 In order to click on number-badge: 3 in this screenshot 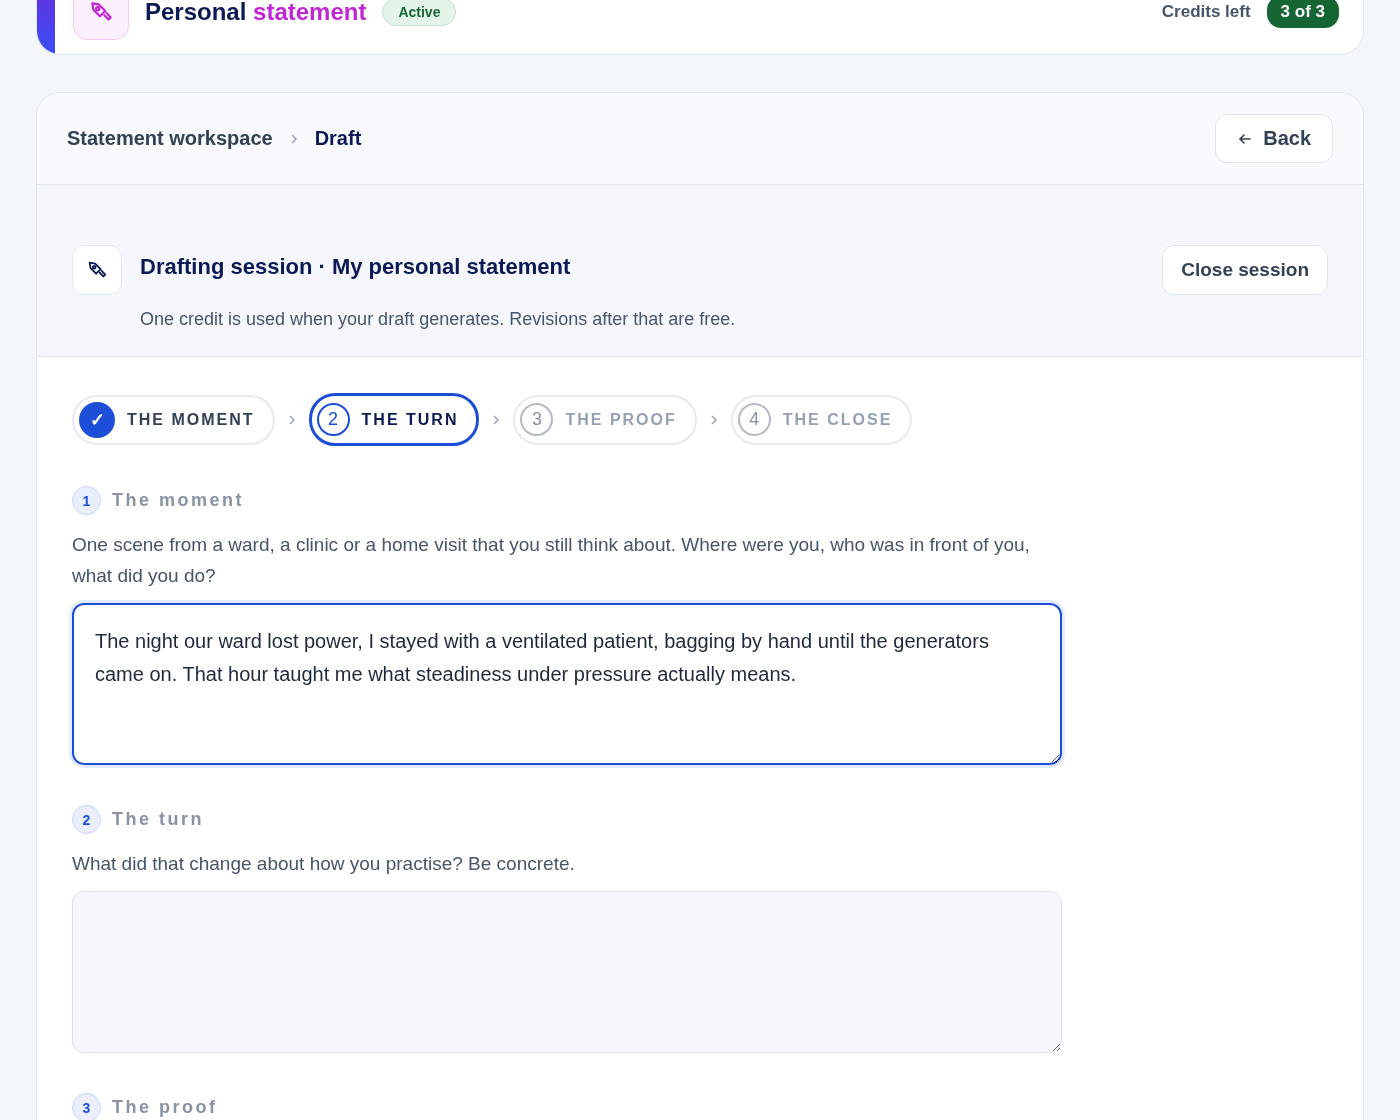, I will do `click(86, 1106)`.